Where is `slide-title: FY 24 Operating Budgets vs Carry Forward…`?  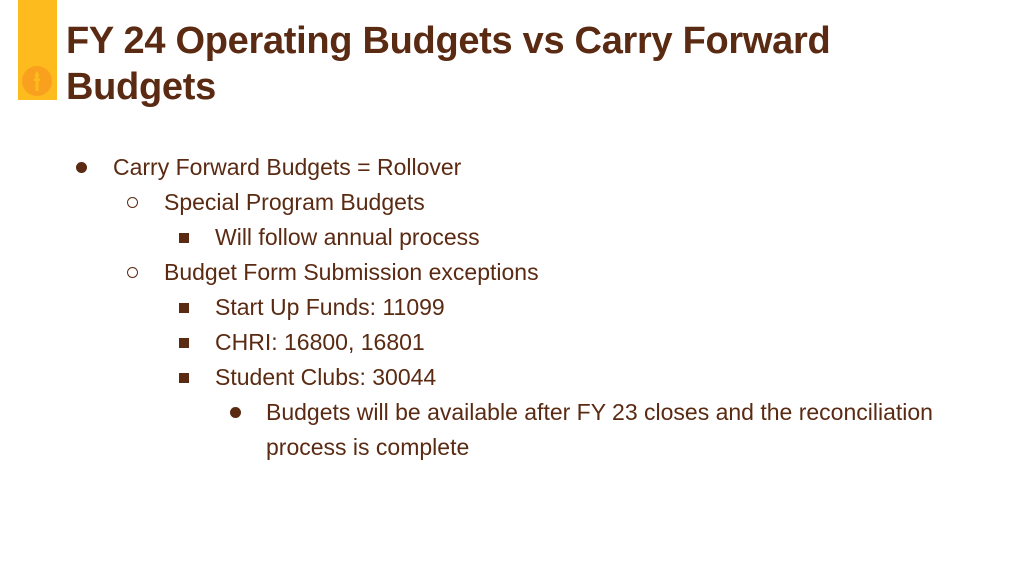
slide-title: FY 24 Operating Budgets vs Carry Forward… is located at coordinates (448, 64).